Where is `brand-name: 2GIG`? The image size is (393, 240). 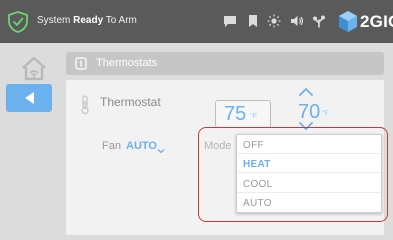 brand-name: 2GIG is located at coordinates (376, 21).